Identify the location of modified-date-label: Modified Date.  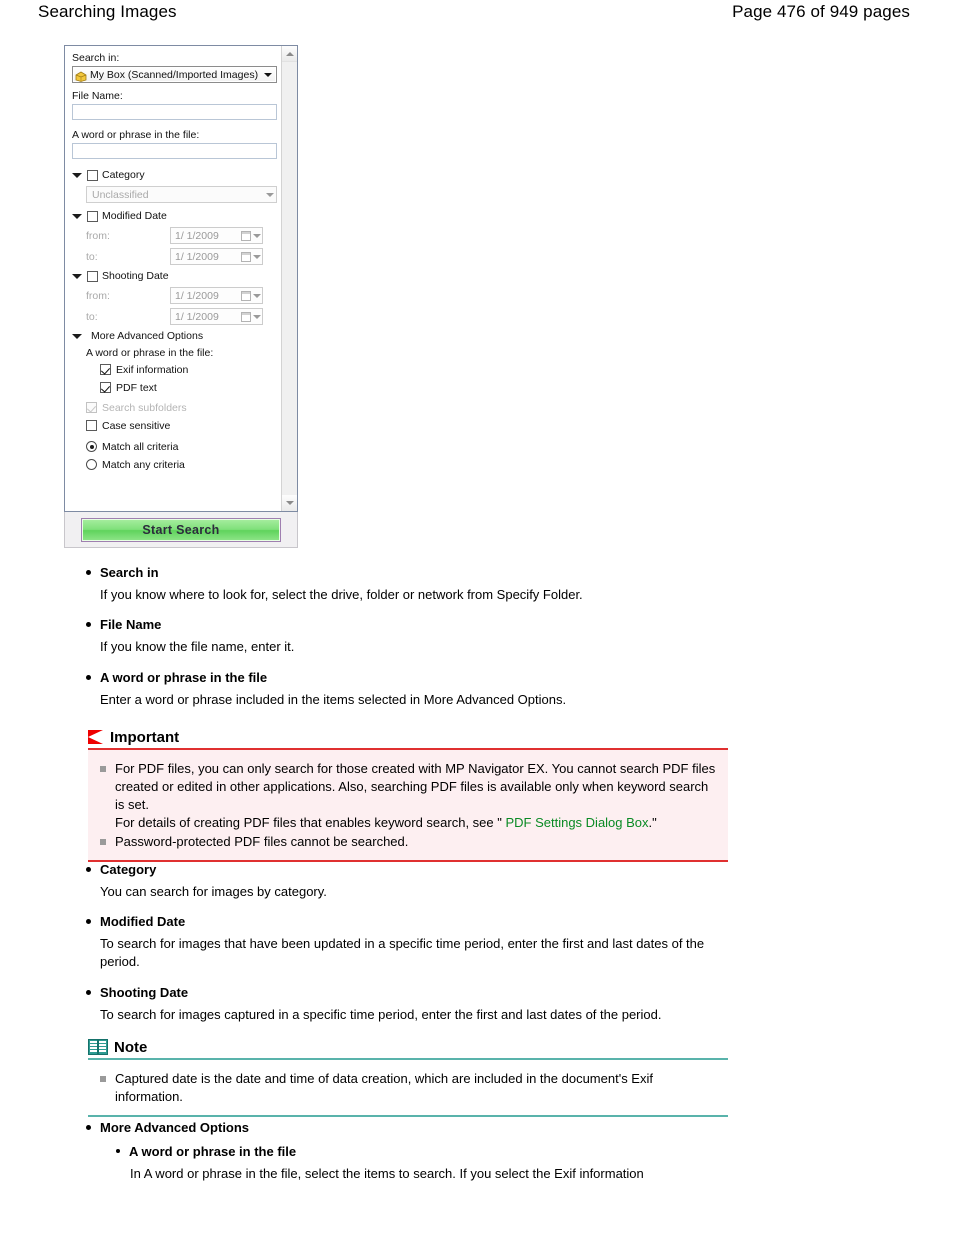
(134, 215).